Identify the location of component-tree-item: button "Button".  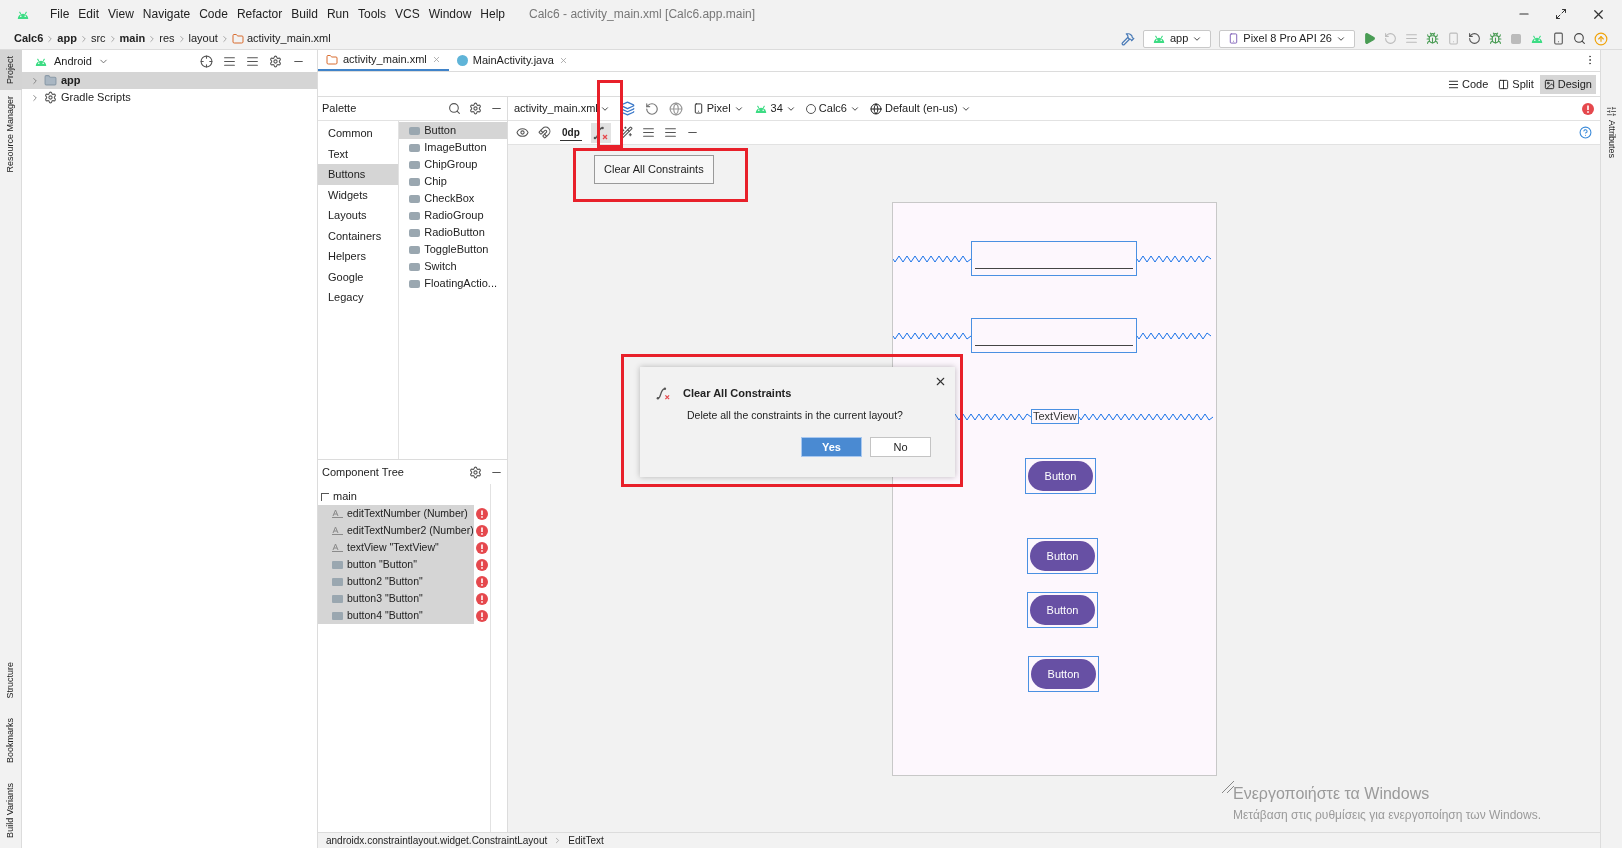
(396, 564).